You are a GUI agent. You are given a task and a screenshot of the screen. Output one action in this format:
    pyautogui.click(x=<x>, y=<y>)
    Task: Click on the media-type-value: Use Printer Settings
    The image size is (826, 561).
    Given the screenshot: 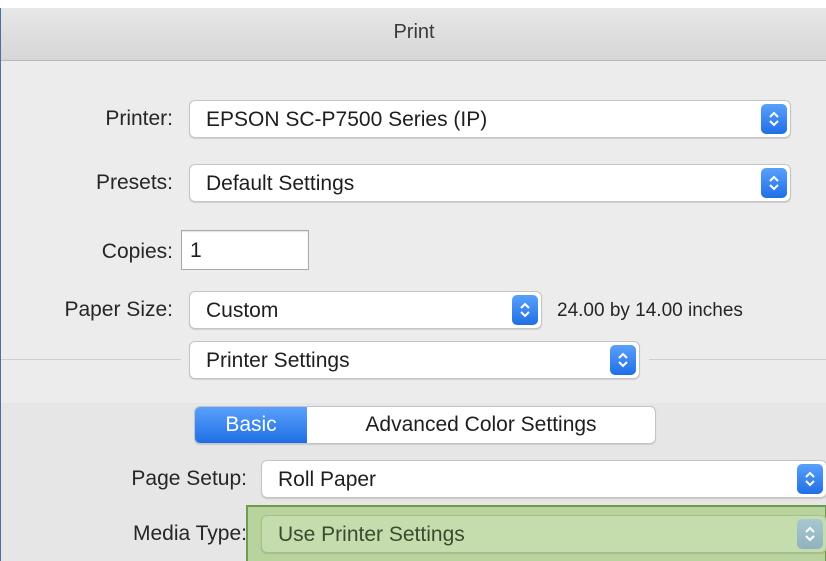 What is the action you would take?
    pyautogui.click(x=371, y=534)
    